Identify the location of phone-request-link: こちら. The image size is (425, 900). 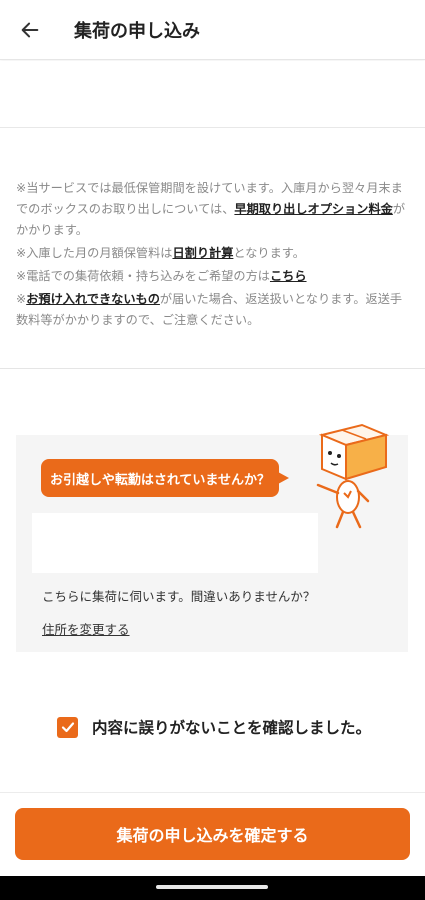
(288, 276).